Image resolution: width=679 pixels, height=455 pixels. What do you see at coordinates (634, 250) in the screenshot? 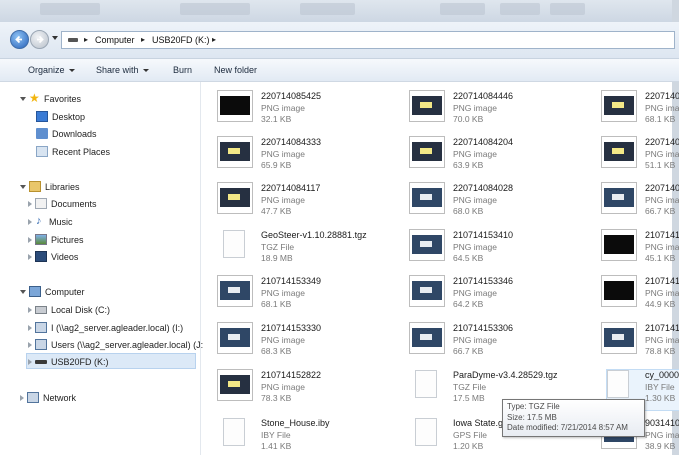
I see `file-item: 21071415 PNG imag 45.1 KB` at bounding box center [634, 250].